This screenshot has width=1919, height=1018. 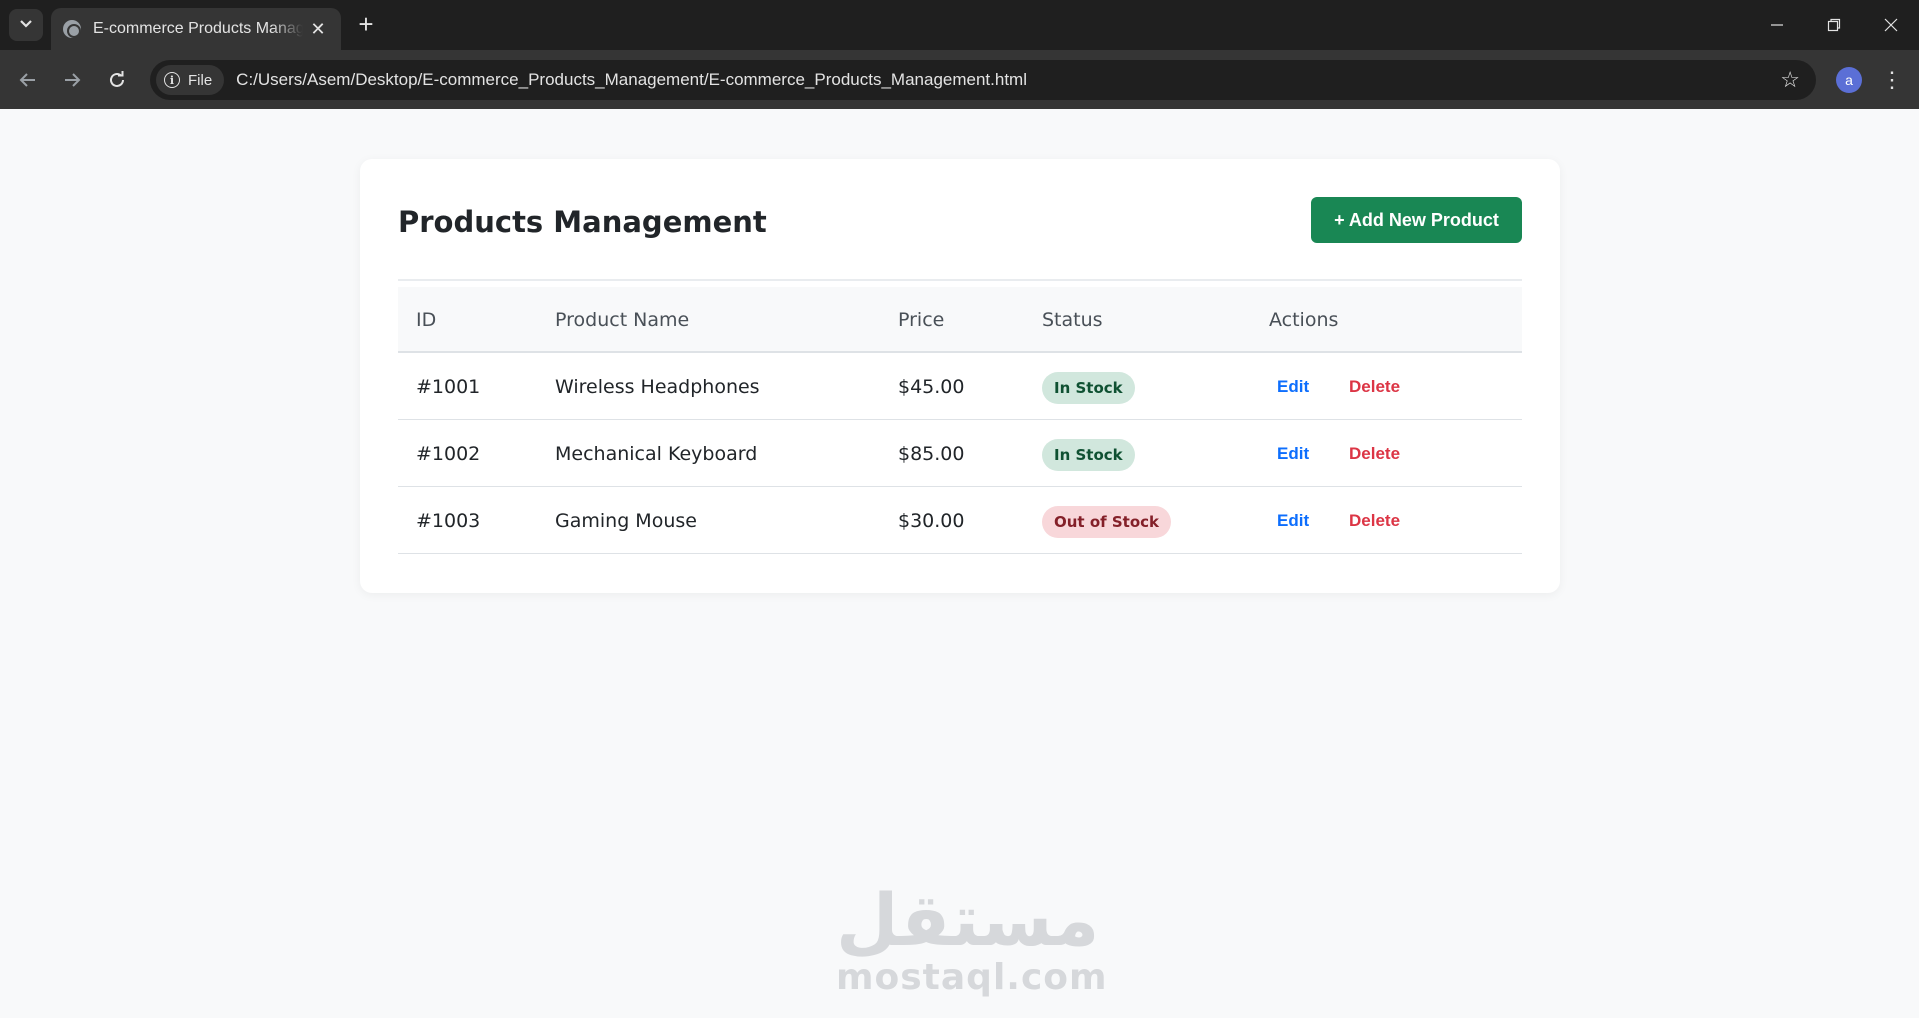 I want to click on minimize-icon, so click(x=1777, y=25).